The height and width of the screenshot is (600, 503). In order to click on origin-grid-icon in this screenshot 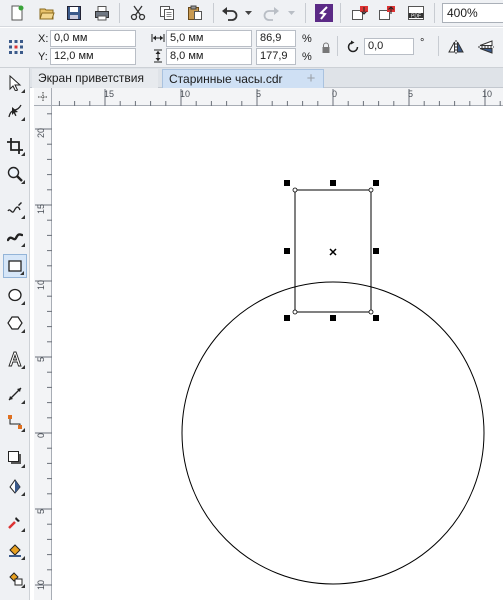, I will do `click(16, 48)`.